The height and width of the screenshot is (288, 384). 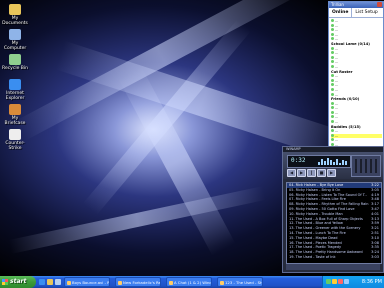 What do you see at coordinates (91, 282) in the screenshot?
I see `taskbar-button-label: Boys Bounce.avi - RealPl` at bounding box center [91, 282].